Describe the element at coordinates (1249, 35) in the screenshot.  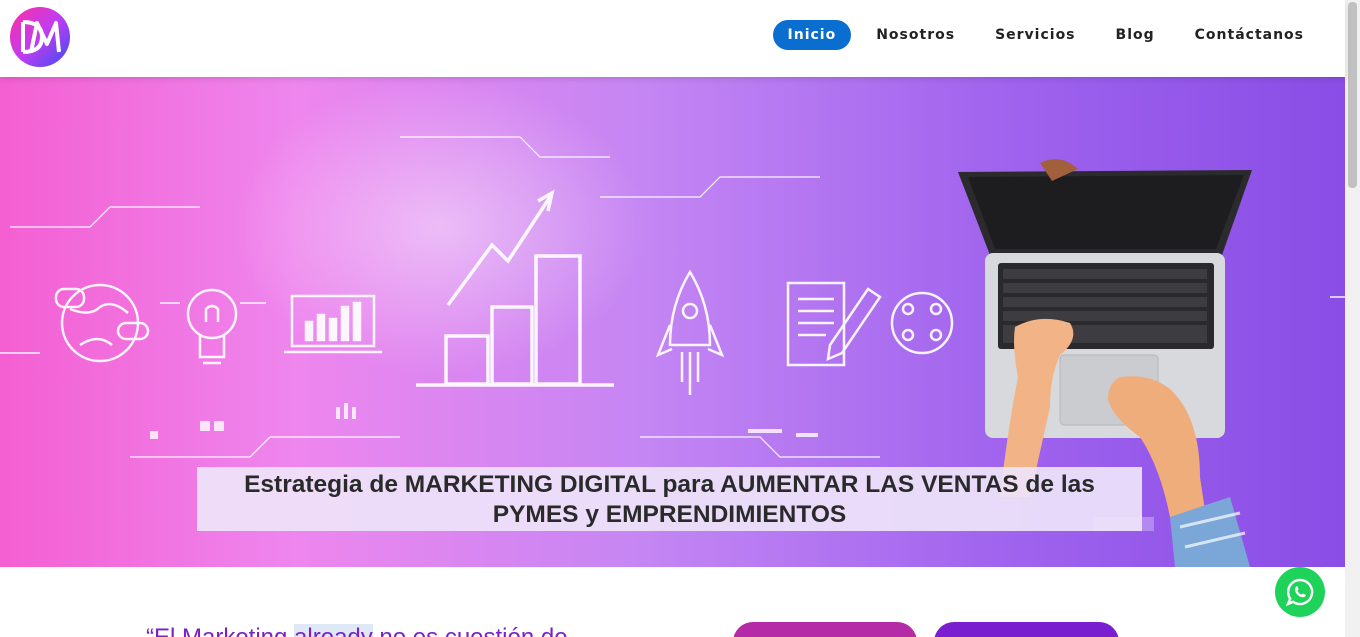
I see `nav-item-contactanos: Contáctanos` at that location.